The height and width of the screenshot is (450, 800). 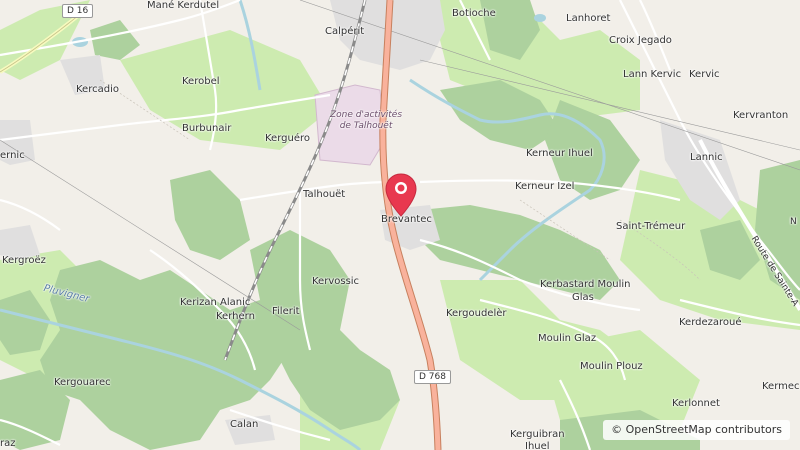 What do you see at coordinates (761, 115) in the screenshot?
I see `place-label: Kervranton` at bounding box center [761, 115].